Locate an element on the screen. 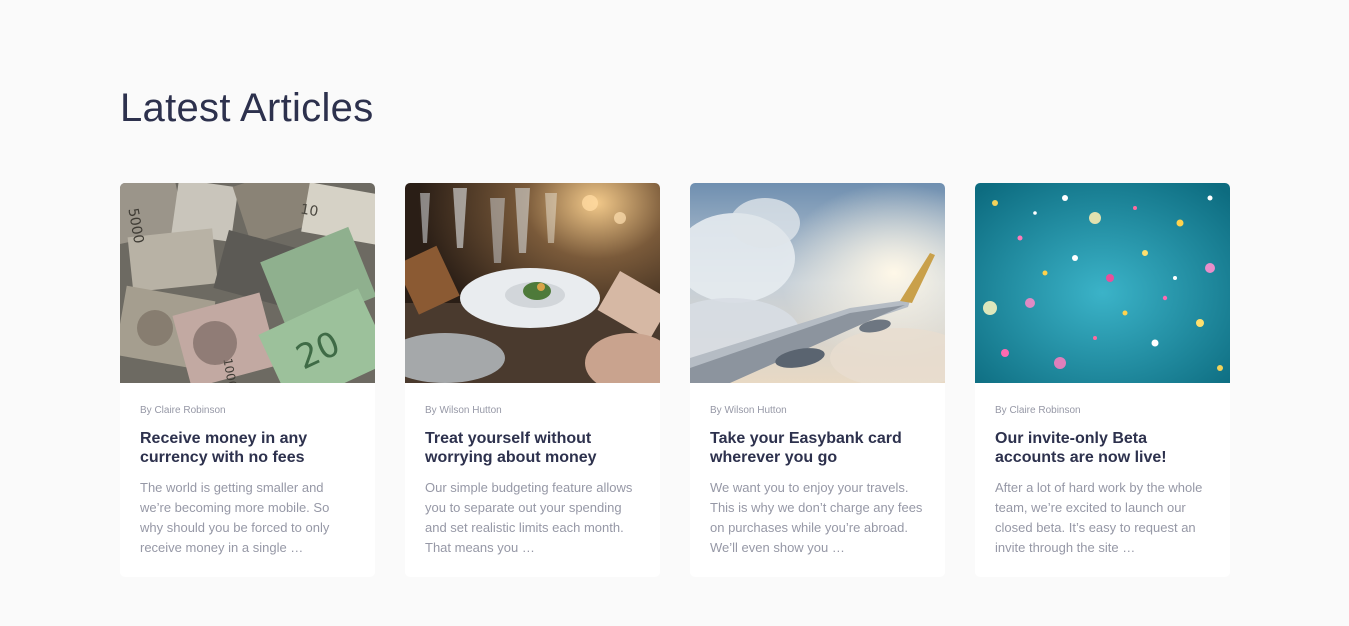 The height and width of the screenshot is (626, 1349). article-title: Take your Easybank card wherever you go is located at coordinates (817, 448).